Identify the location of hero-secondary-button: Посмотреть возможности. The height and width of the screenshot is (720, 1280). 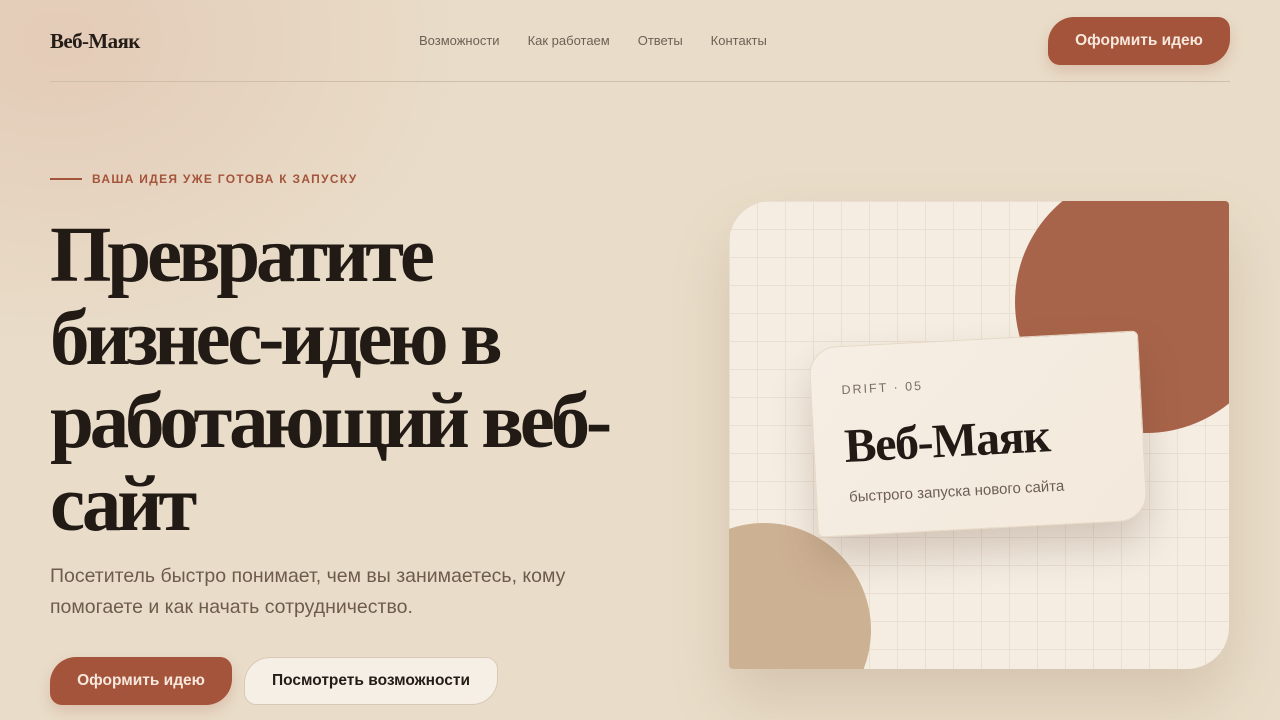
(371, 681).